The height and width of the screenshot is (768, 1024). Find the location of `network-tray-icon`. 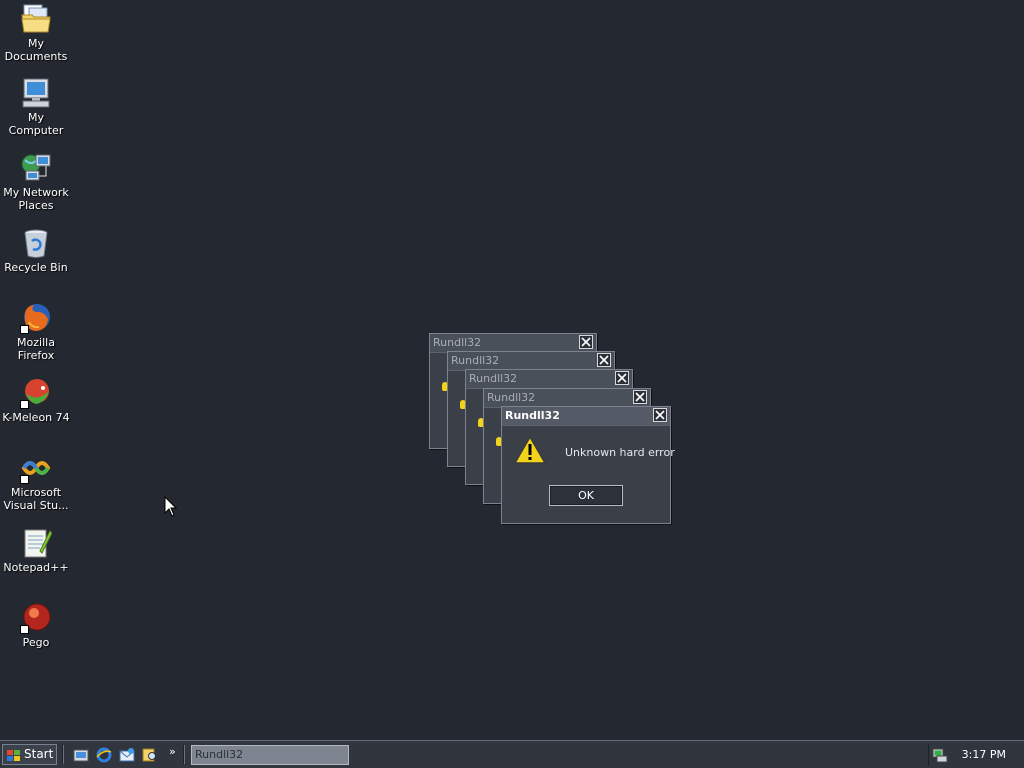

network-tray-icon is located at coordinates (940, 756).